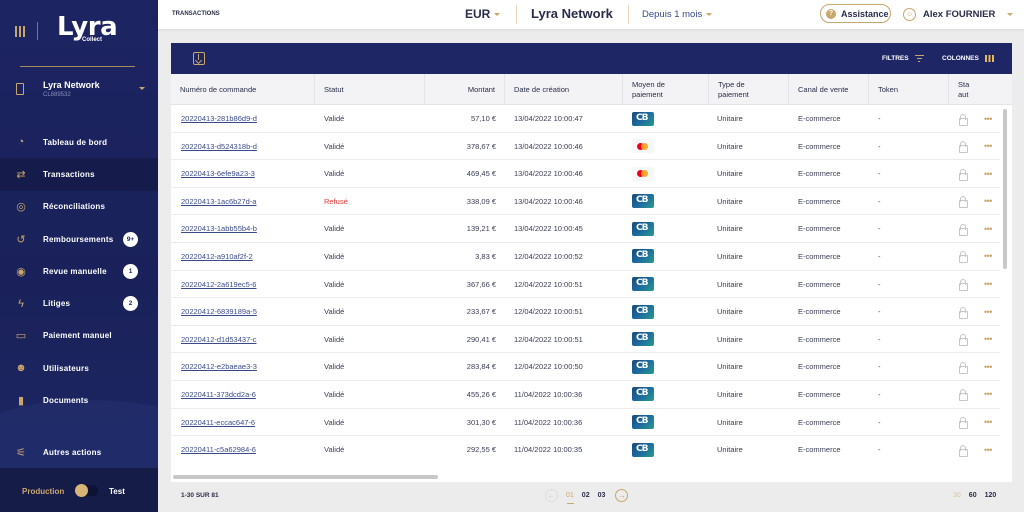 The width and height of the screenshot is (1024, 512). Describe the element at coordinates (219, 311) in the screenshot. I see `order-link: 20220412-6839189a-5` at that location.